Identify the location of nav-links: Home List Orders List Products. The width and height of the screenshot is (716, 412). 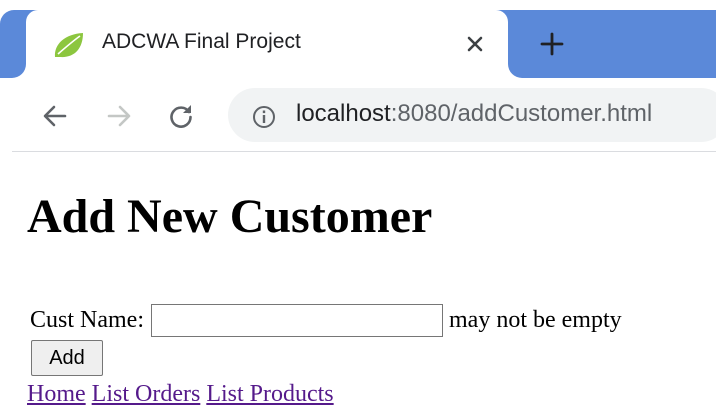
(180, 394).